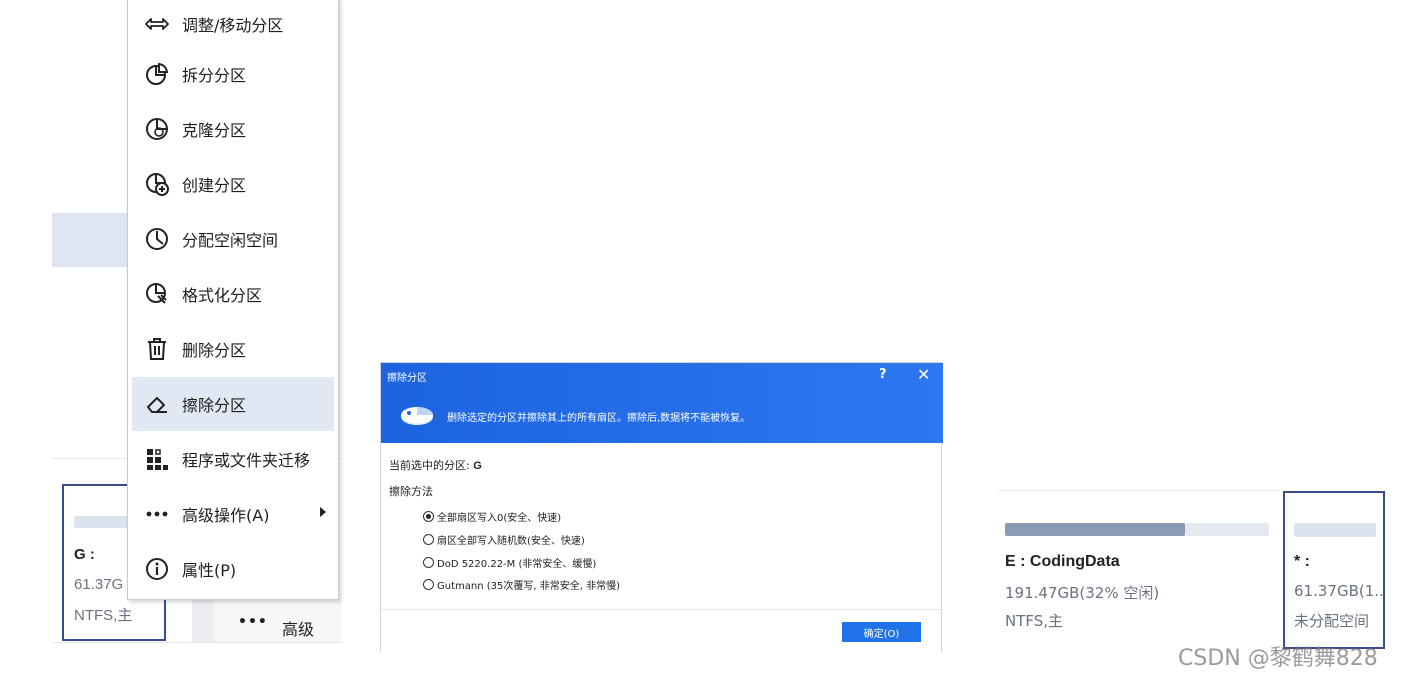  I want to click on menu-item-label: 拆分分区, so click(214, 75).